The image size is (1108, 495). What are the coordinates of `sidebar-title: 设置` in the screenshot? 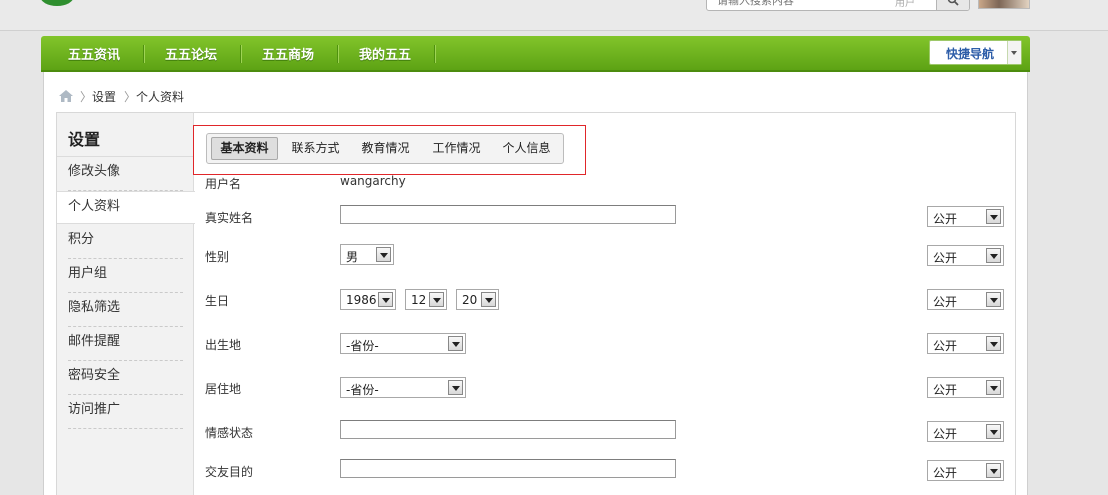 It's located at (84, 139).